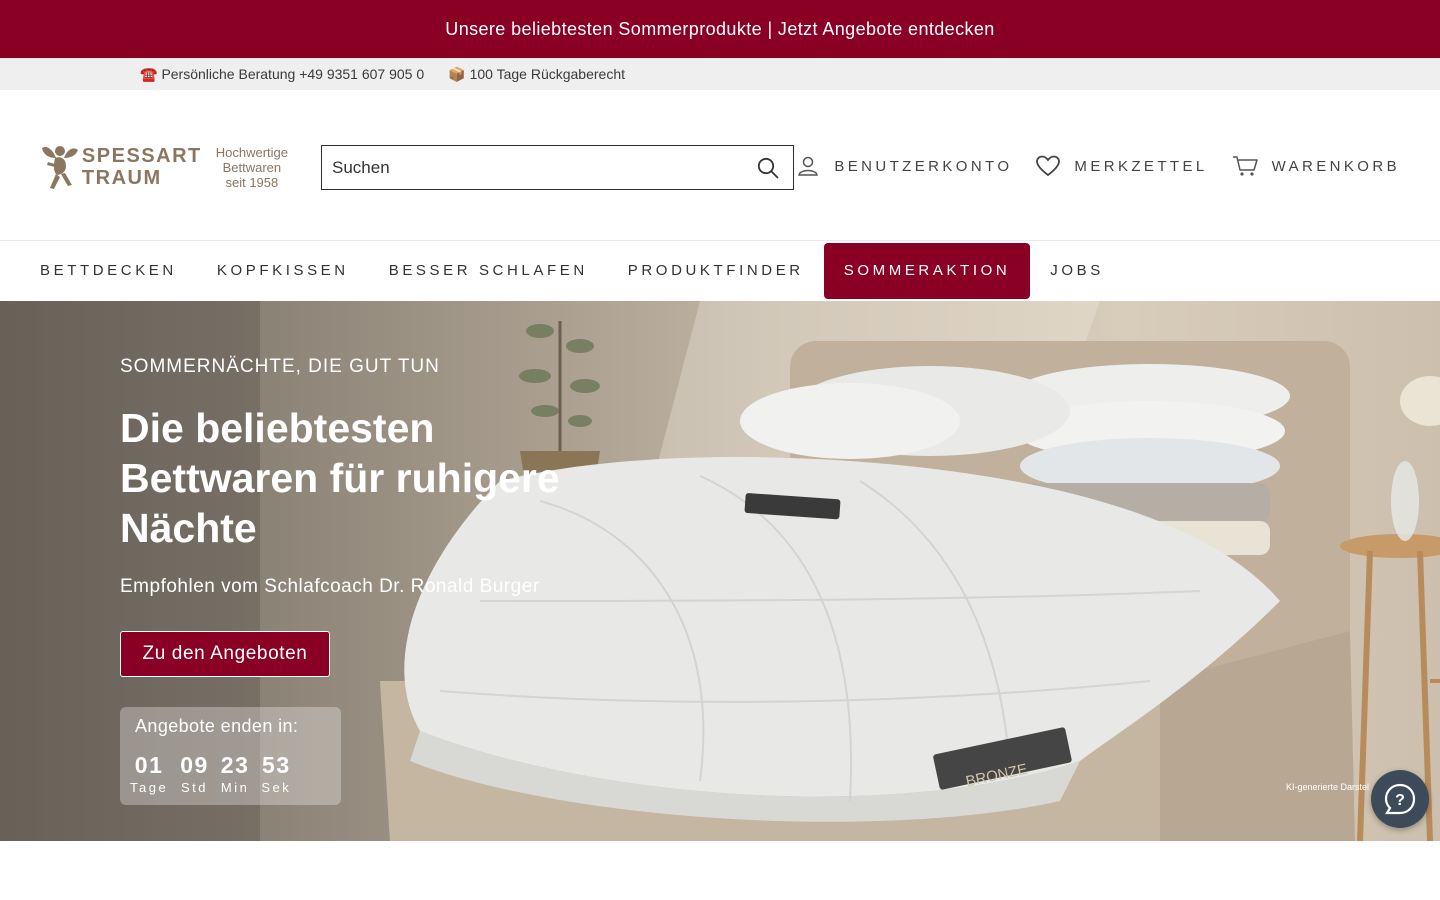  I want to click on help-chat-icon: ?, so click(1400, 799).